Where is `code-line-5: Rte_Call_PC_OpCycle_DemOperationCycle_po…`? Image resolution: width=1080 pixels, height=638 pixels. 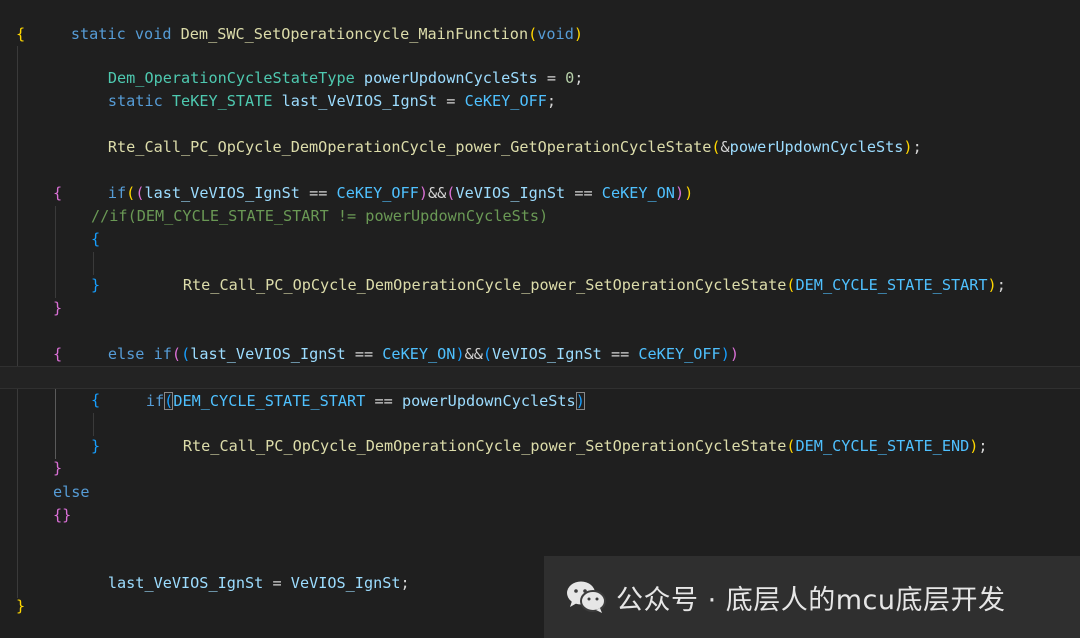 code-line-5: Rte_Call_PC_OpCycle_DemOperationCycle_po… is located at coordinates (540, 134).